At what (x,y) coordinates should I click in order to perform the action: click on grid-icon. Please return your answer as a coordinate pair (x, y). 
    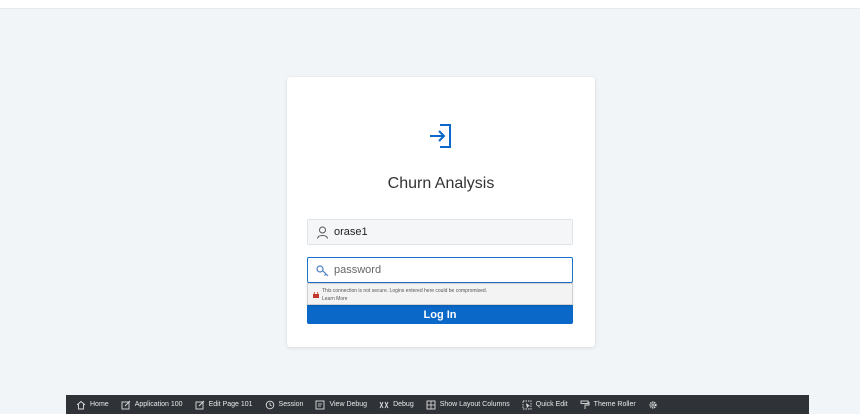
    Looking at the image, I should click on (431, 404).